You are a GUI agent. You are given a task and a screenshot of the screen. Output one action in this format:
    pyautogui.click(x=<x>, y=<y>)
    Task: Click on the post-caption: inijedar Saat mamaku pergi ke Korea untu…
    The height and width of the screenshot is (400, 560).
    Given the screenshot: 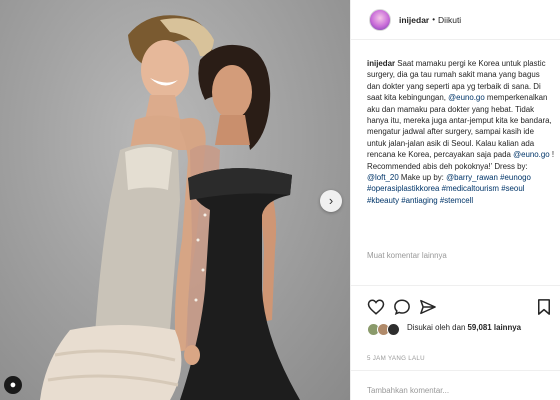 What is the action you would take?
    pyautogui.click(x=461, y=132)
    